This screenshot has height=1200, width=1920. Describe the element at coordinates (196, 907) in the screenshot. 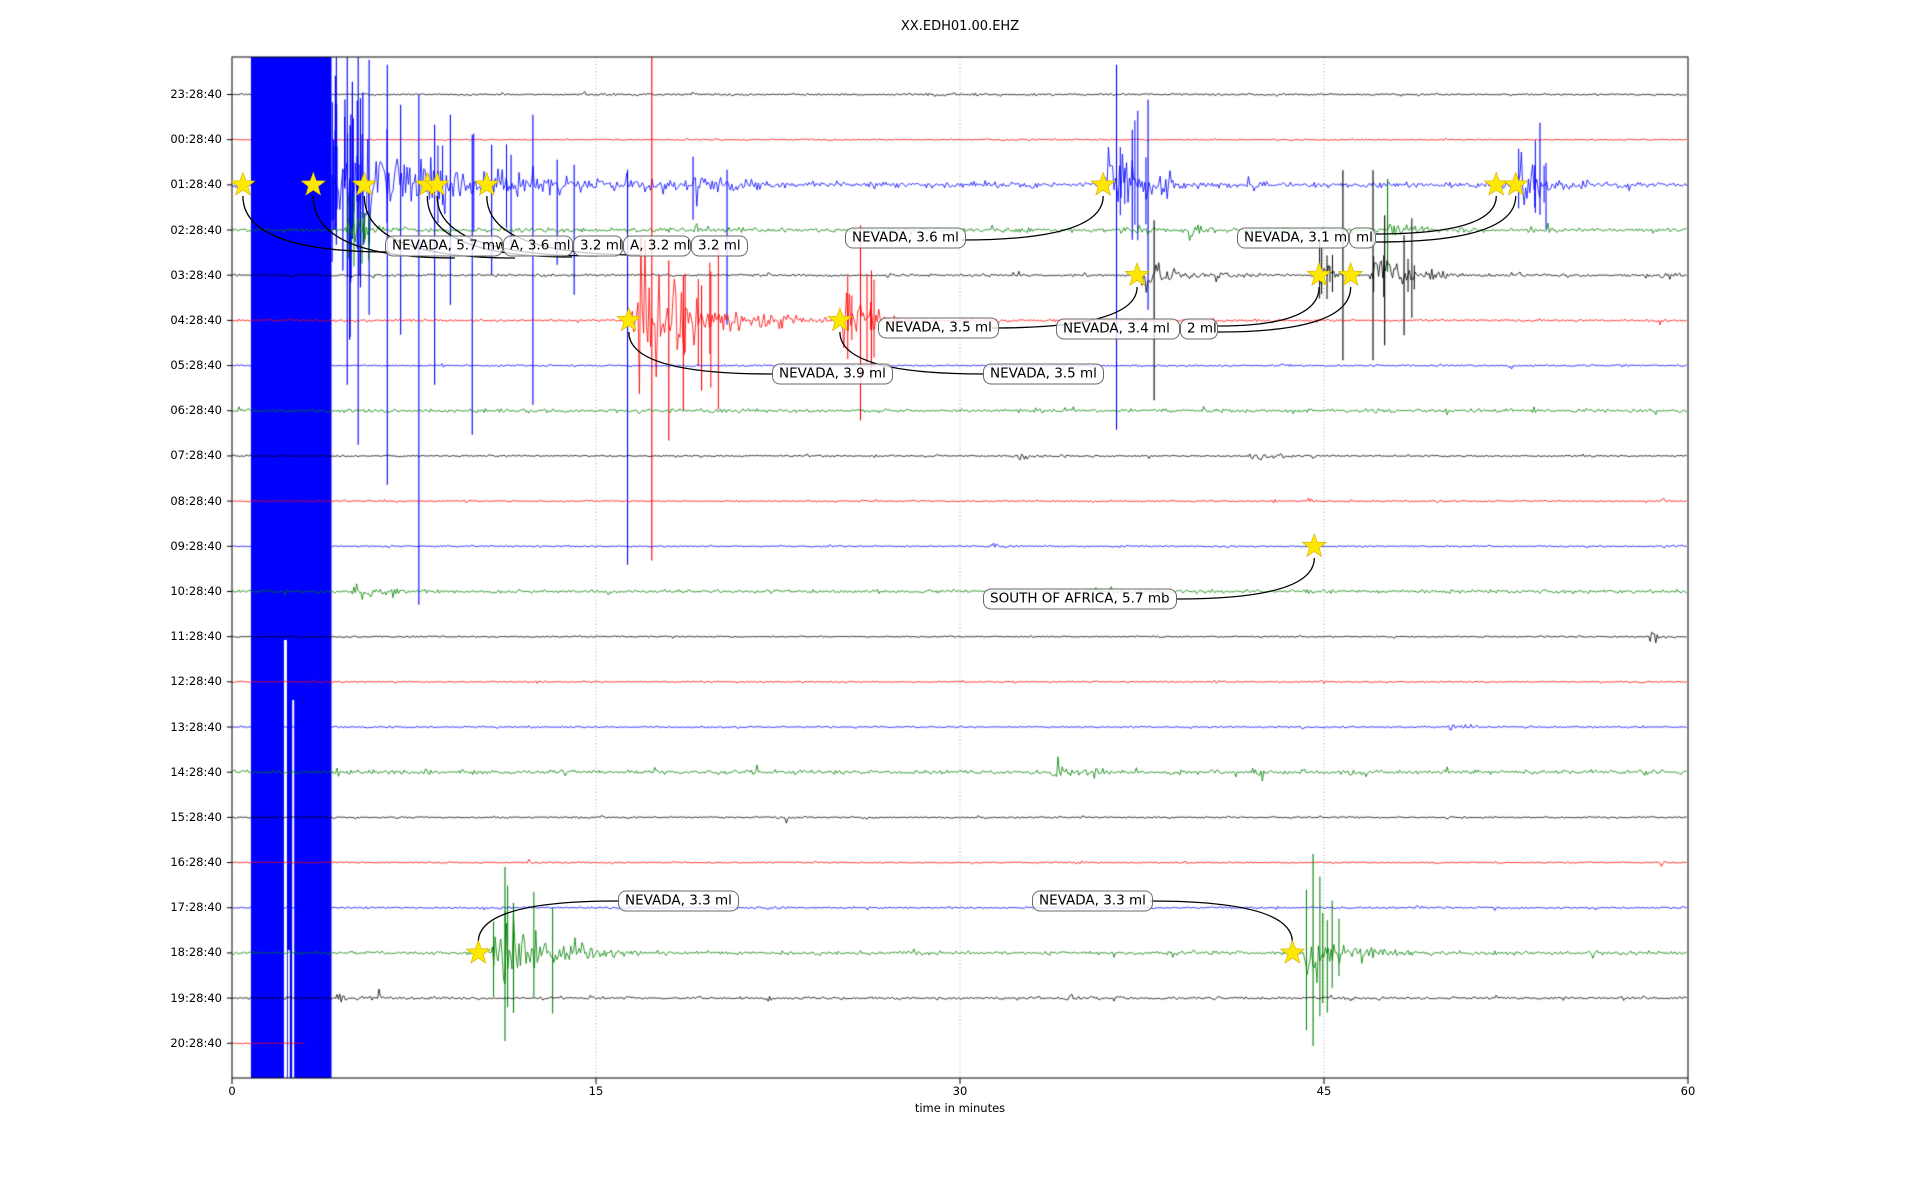

I see `y-tick-label: 17:28:40` at that location.